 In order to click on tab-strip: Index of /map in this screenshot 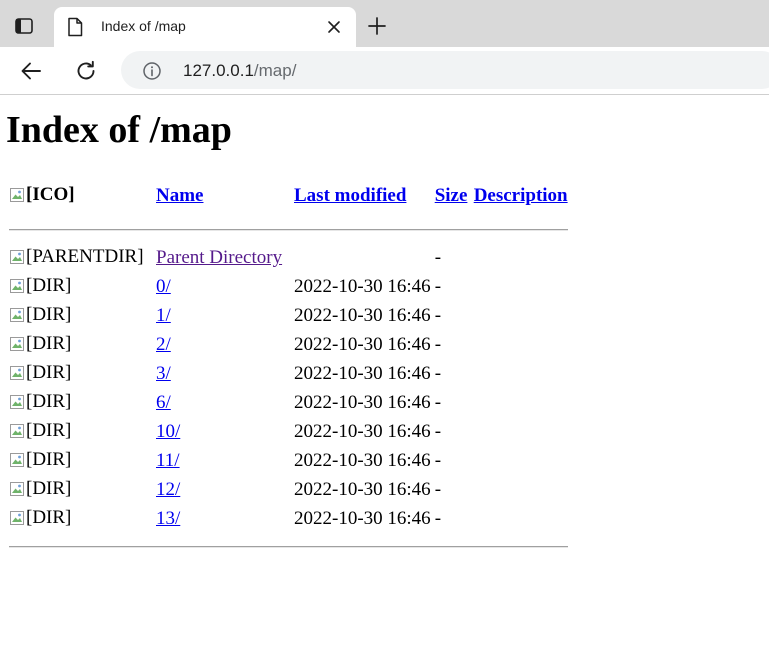, I will do `click(384, 23)`.